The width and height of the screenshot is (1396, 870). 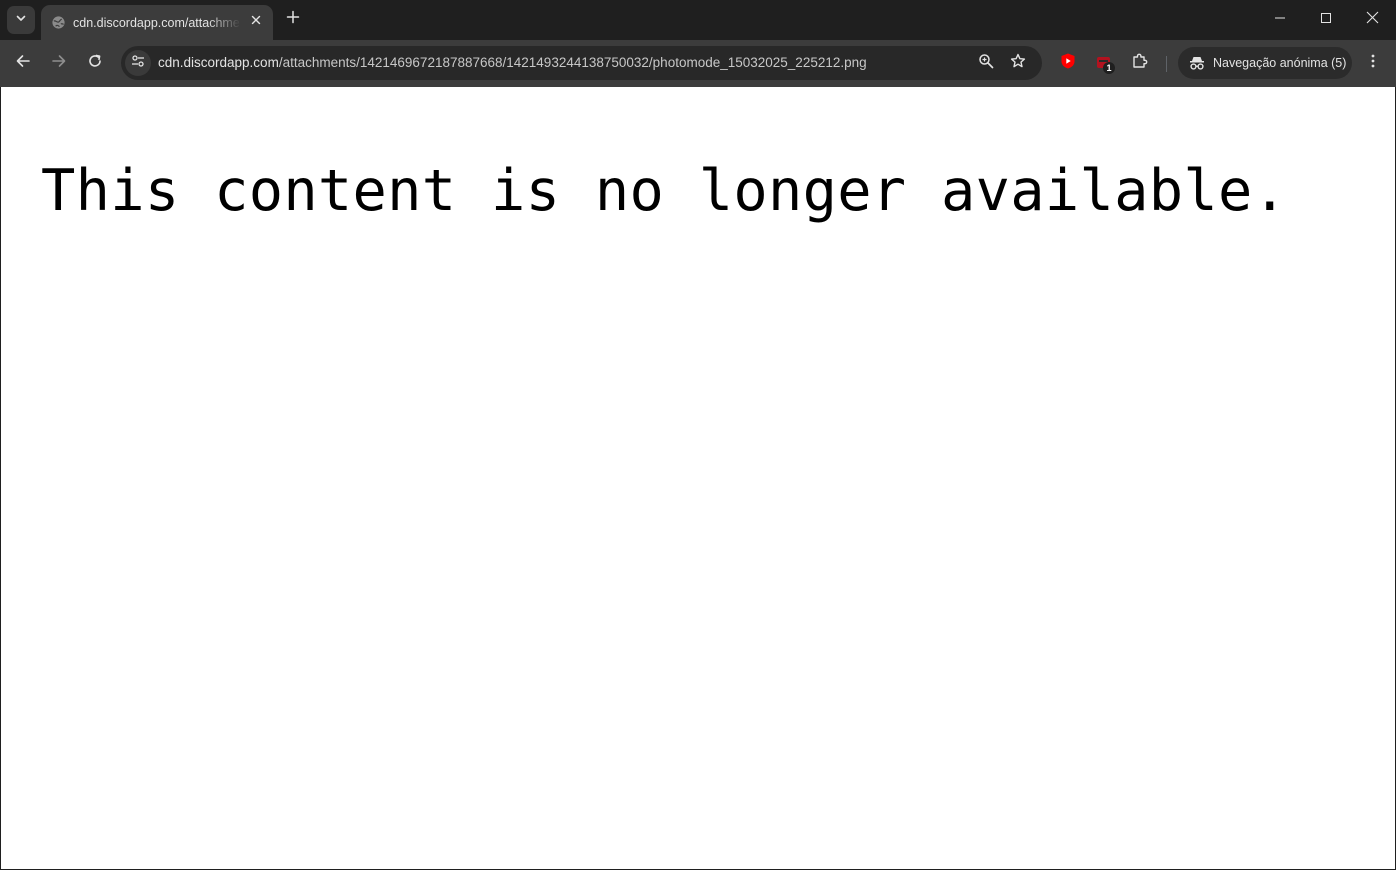 I want to click on reload-icon, so click(x=95, y=63).